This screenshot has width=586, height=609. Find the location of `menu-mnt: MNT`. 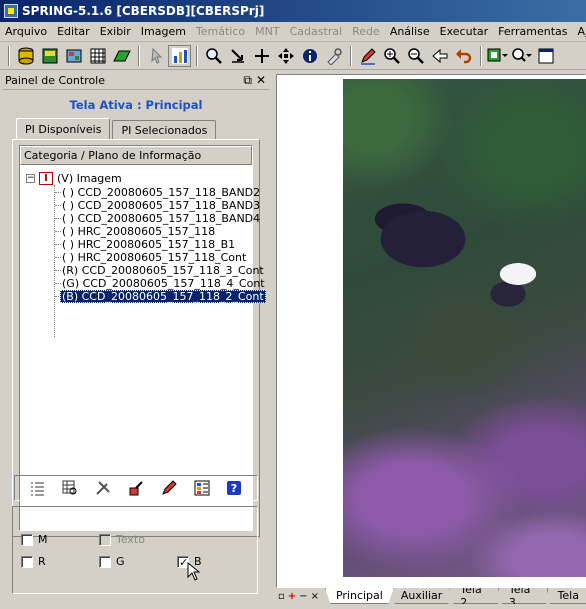

menu-mnt: MNT is located at coordinates (267, 31).